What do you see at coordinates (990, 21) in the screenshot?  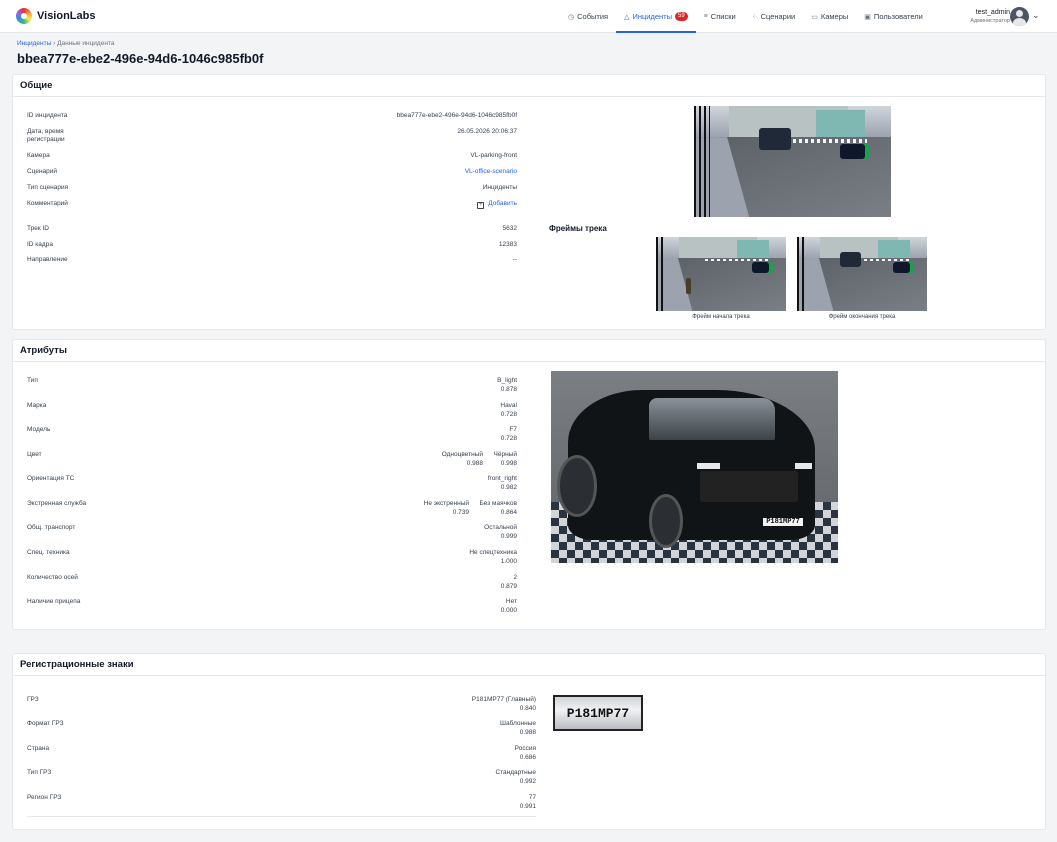 I see `user-role: Администратор` at bounding box center [990, 21].